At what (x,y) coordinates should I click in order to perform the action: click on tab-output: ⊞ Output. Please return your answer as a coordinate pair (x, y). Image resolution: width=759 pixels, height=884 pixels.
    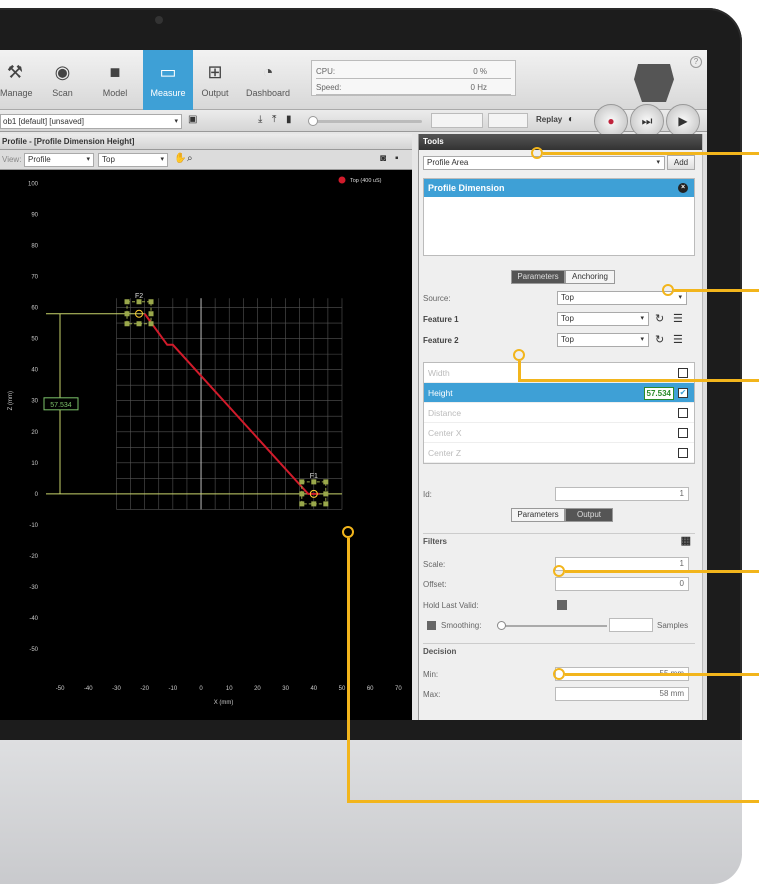
    Looking at the image, I should click on (215, 80).